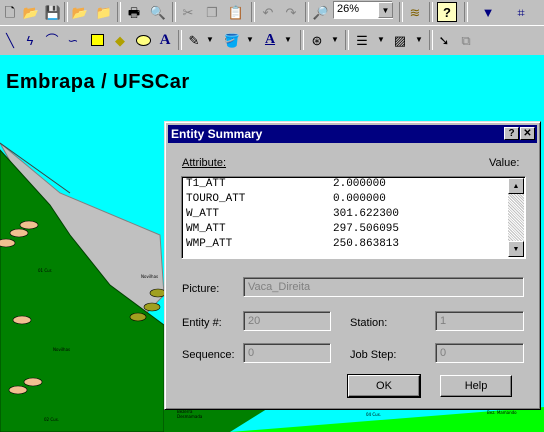  I want to click on fill-pattern-icon: ⊛, so click(317, 40).